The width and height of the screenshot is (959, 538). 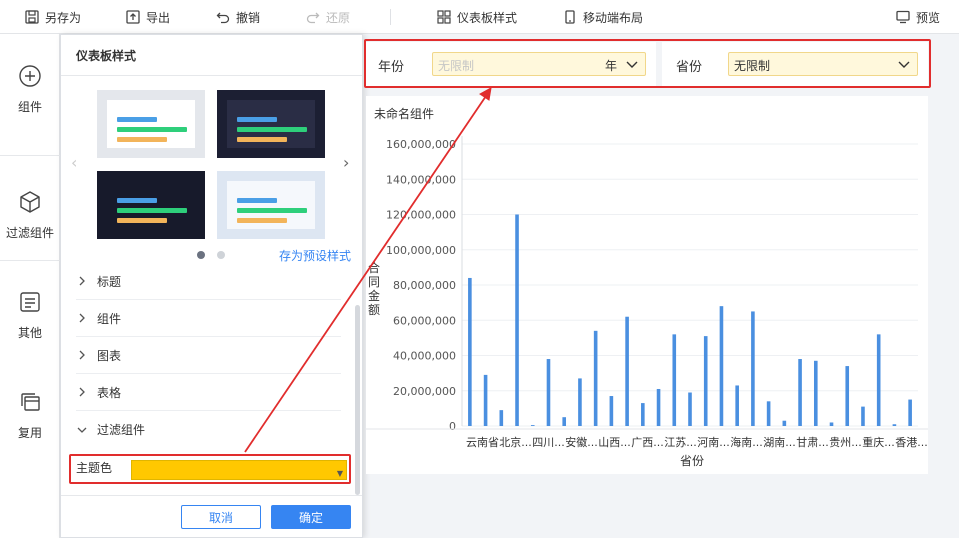 What do you see at coordinates (29, 333) in the screenshot?
I see `rail-item-label: 其他` at bounding box center [29, 333].